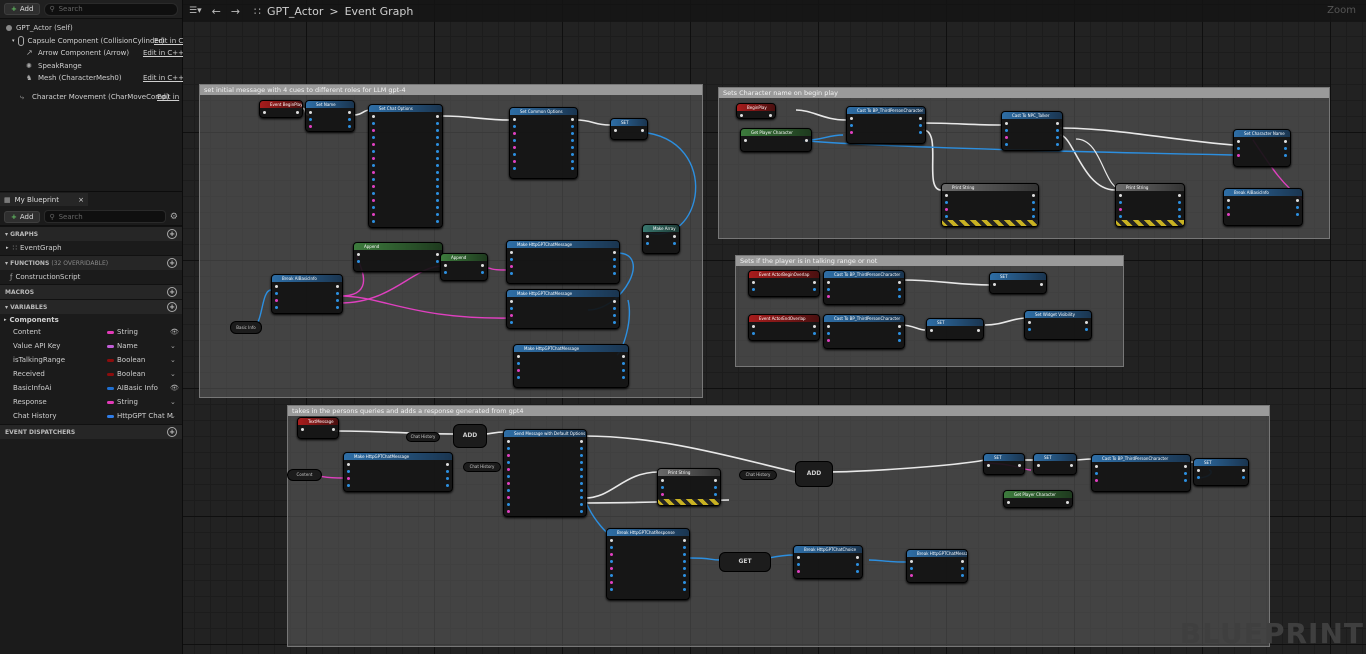  What do you see at coordinates (195, 11) in the screenshot?
I see `menu-icon: ☰▾` at bounding box center [195, 11].